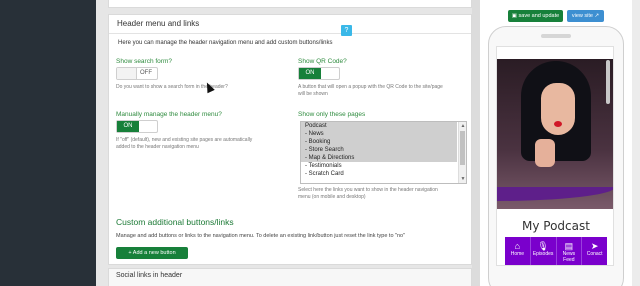 The width and height of the screenshot is (640, 286). I want to click on add-new-button: + Add a new button, so click(152, 253).